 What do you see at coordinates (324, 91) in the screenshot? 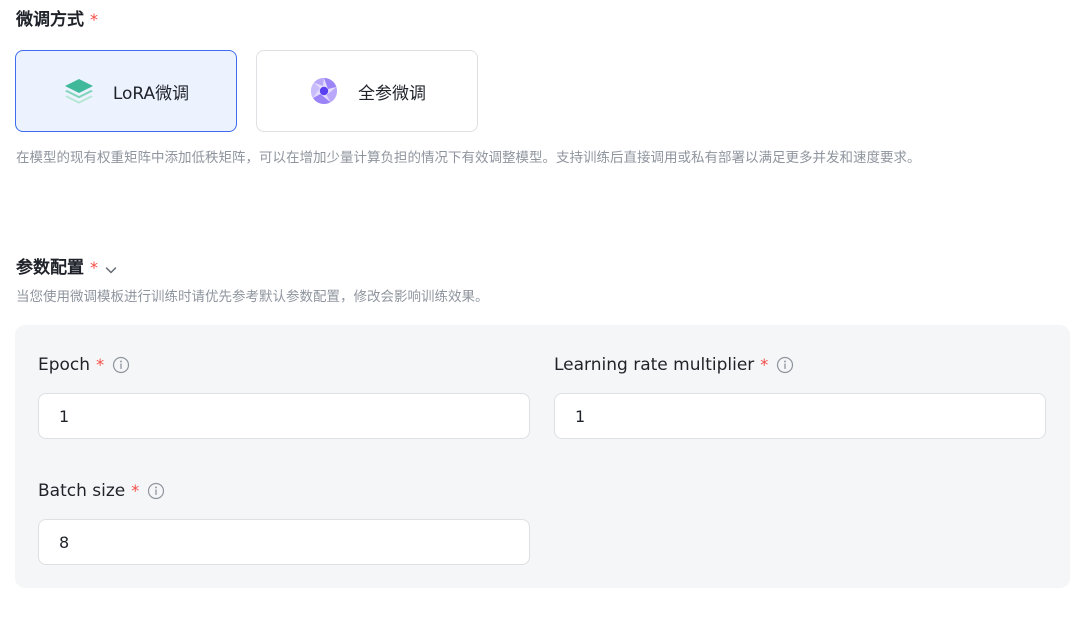
I see `aperture-icon` at bounding box center [324, 91].